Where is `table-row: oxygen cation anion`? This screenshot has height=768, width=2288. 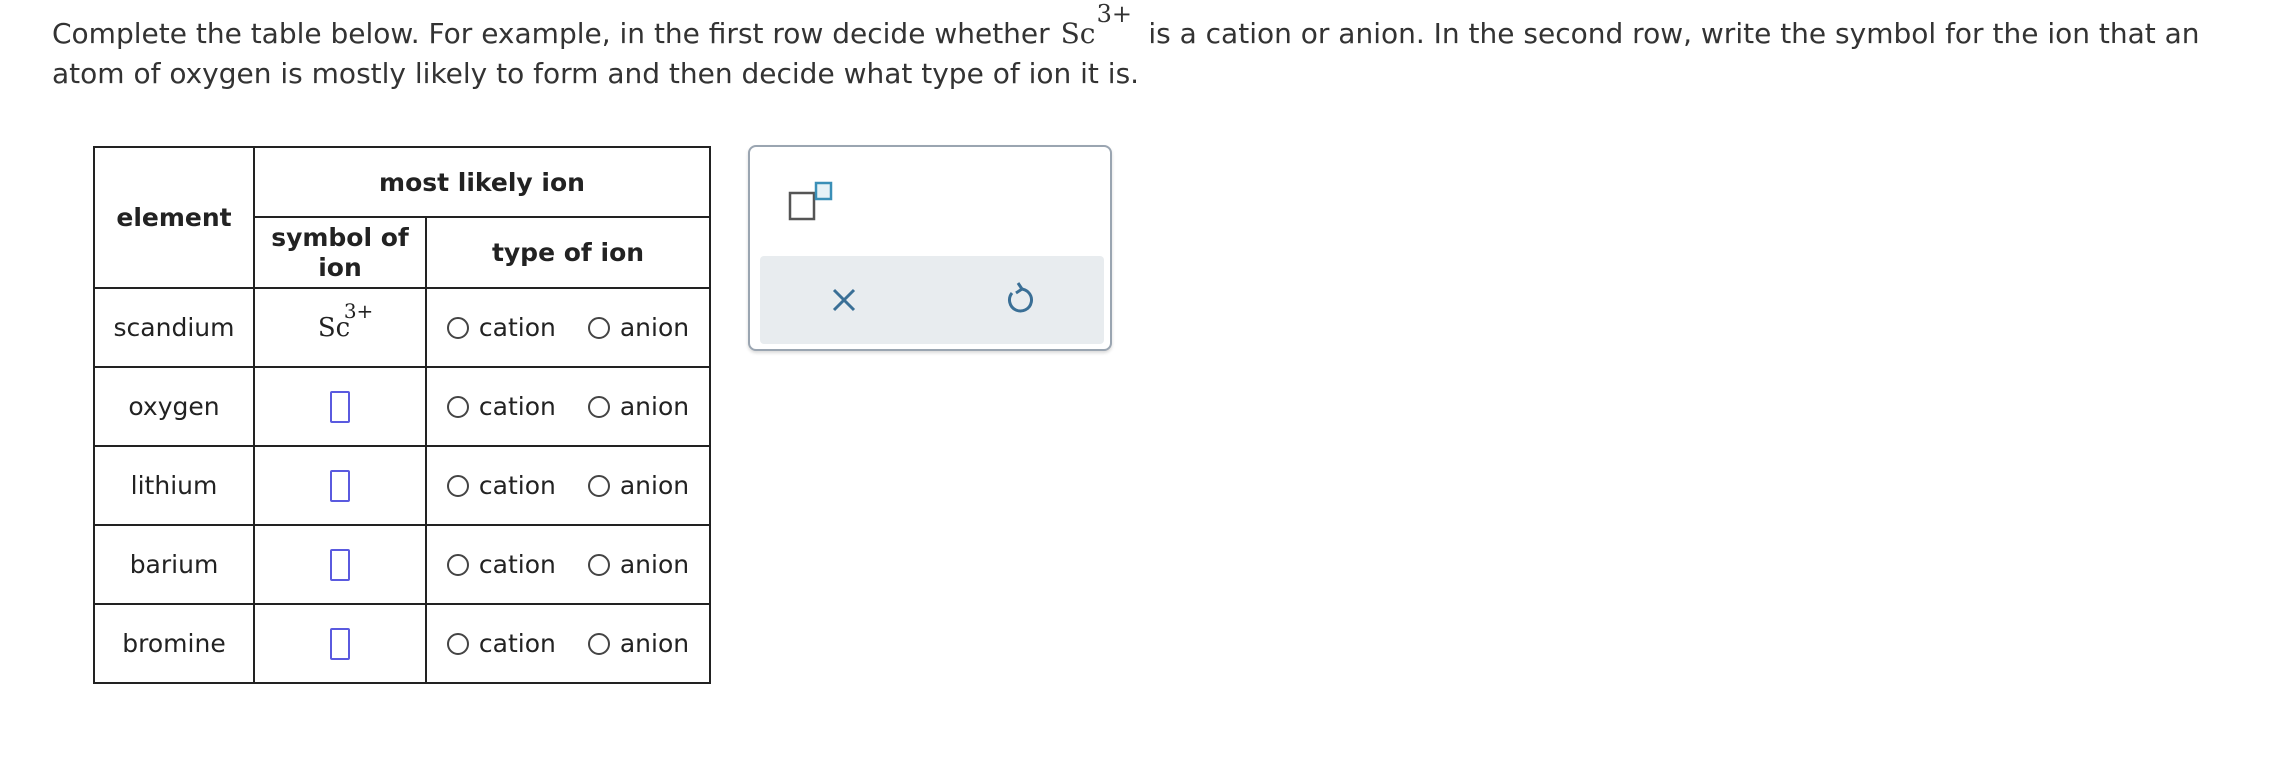
table-row: oxygen cation anion is located at coordinates (402, 406).